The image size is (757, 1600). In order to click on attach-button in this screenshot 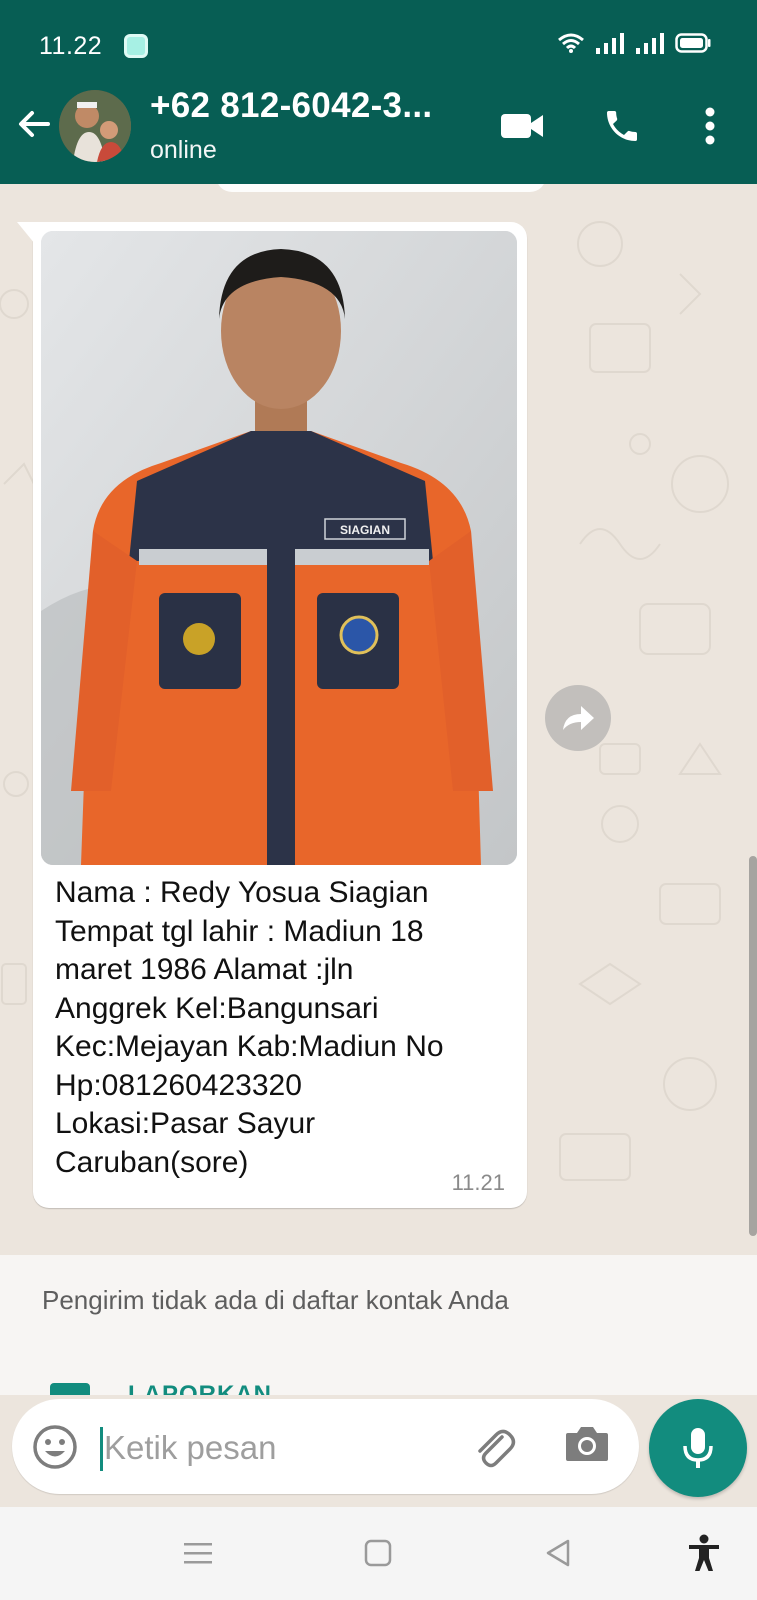, I will do `click(494, 1447)`.